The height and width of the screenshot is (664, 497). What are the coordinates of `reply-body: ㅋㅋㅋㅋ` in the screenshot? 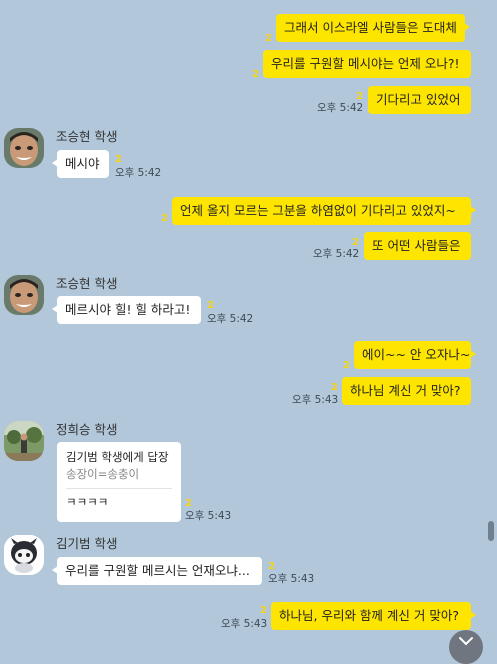 It's located at (87, 502).